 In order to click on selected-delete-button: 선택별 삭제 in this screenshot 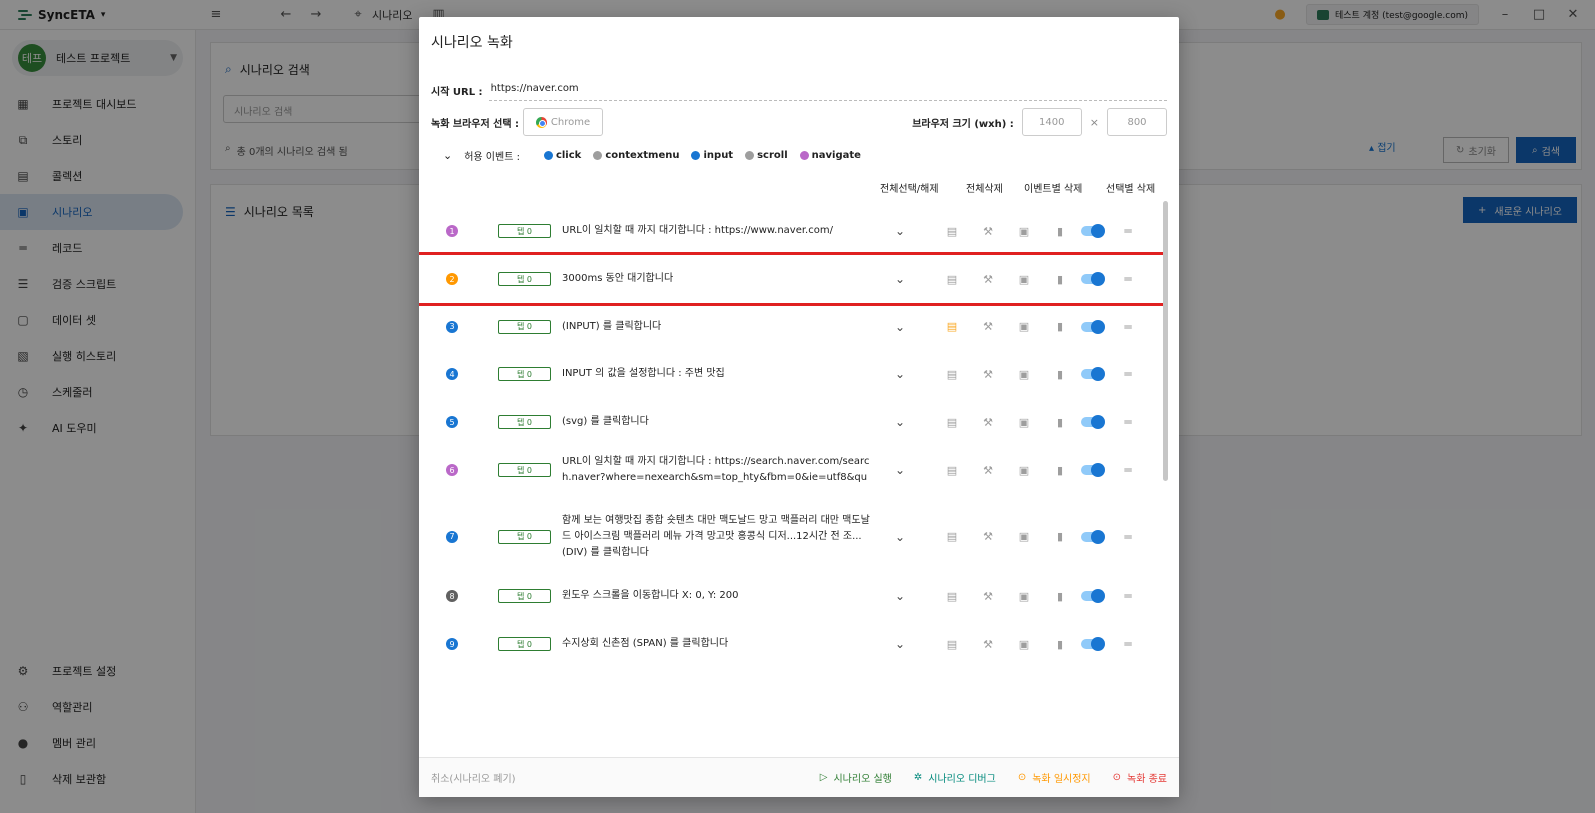, I will do `click(1130, 187)`.